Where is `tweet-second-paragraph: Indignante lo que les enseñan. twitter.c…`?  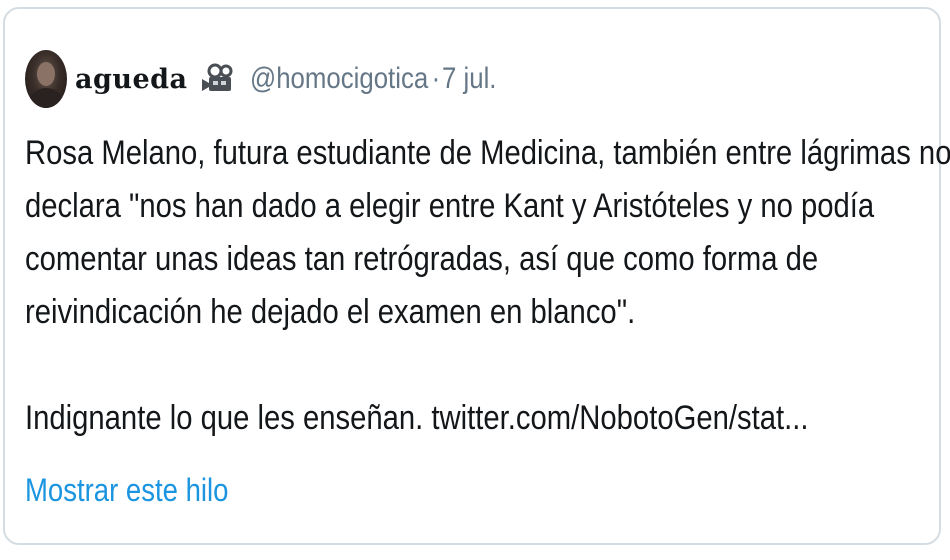
tweet-second-paragraph: Indignante lo que les enseñan. twitter.c… is located at coordinates (468, 418).